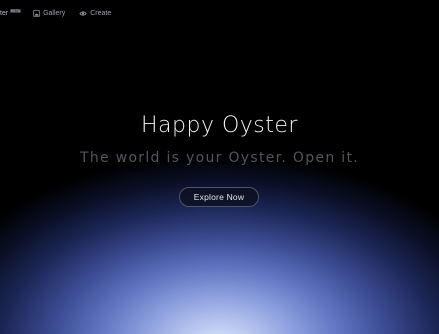  What do you see at coordinates (4, 13) in the screenshot?
I see `brand-text: ter` at bounding box center [4, 13].